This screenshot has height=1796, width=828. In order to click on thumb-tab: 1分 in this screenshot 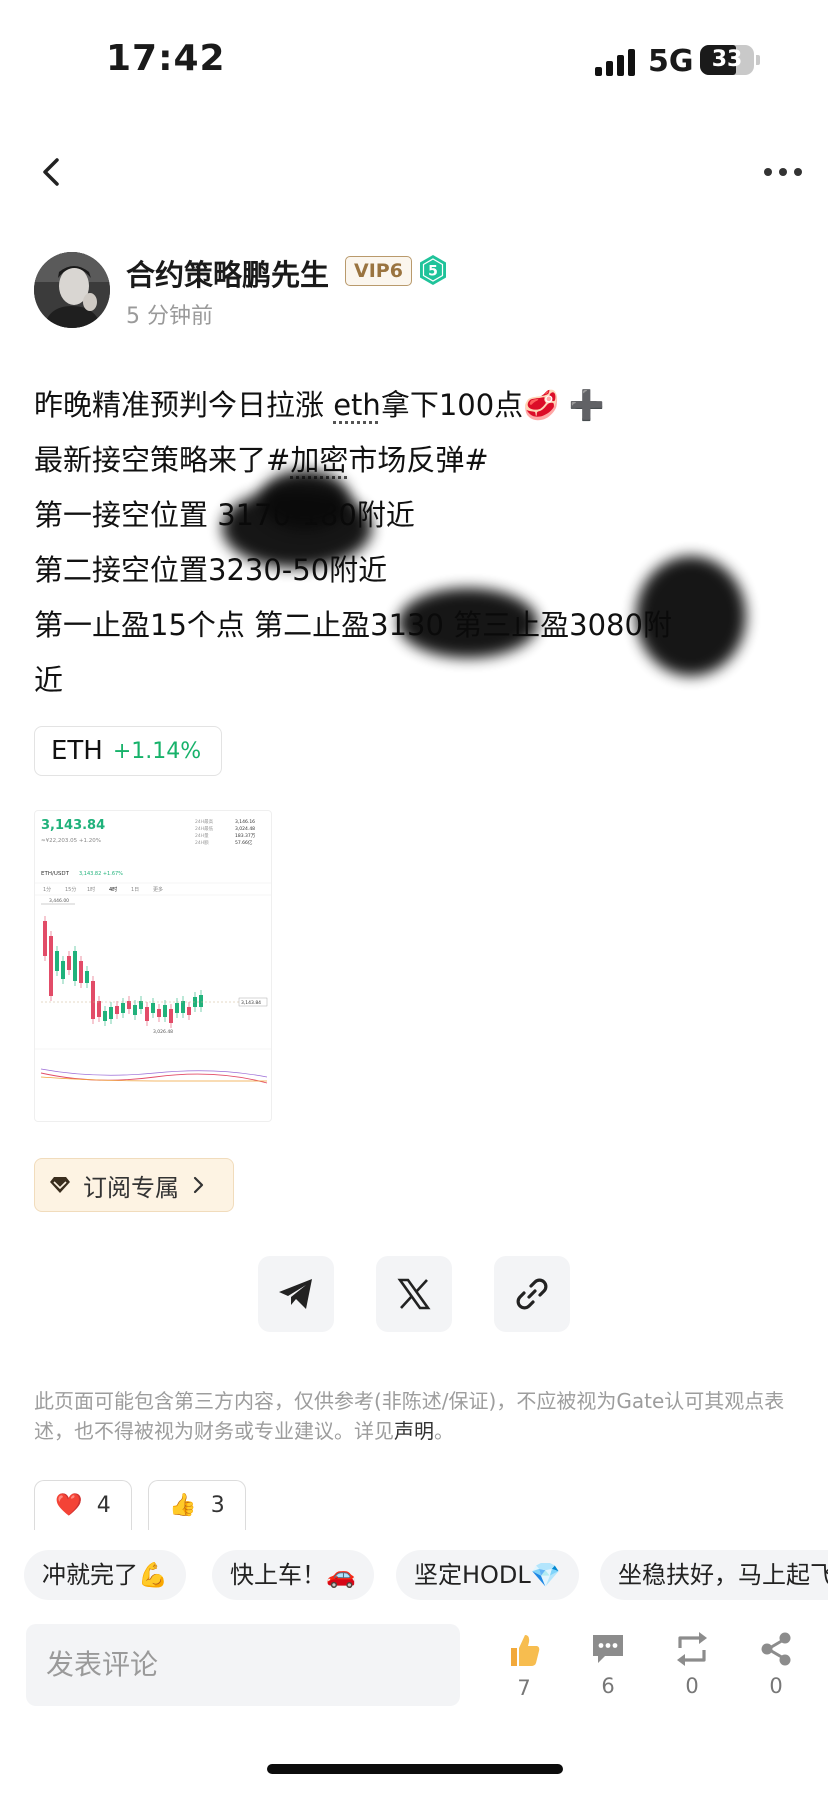, I will do `click(47, 889)`.